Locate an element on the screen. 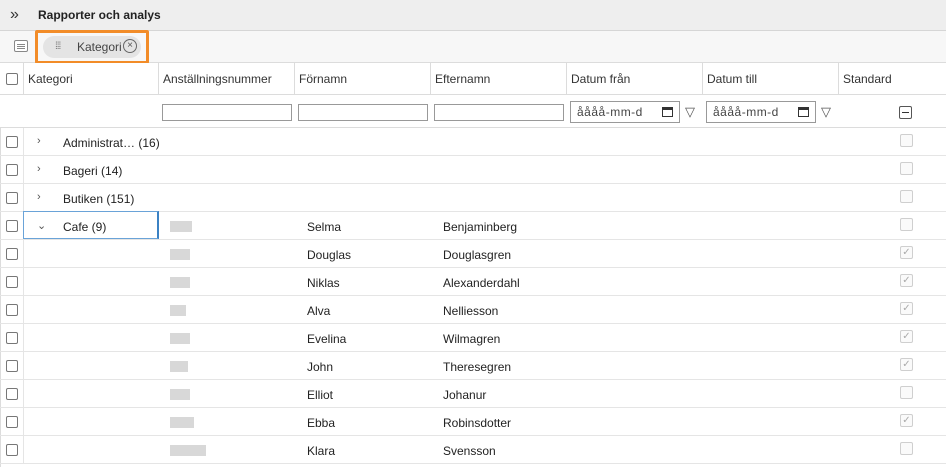  table-row: Elliot Johanur is located at coordinates (473, 394).